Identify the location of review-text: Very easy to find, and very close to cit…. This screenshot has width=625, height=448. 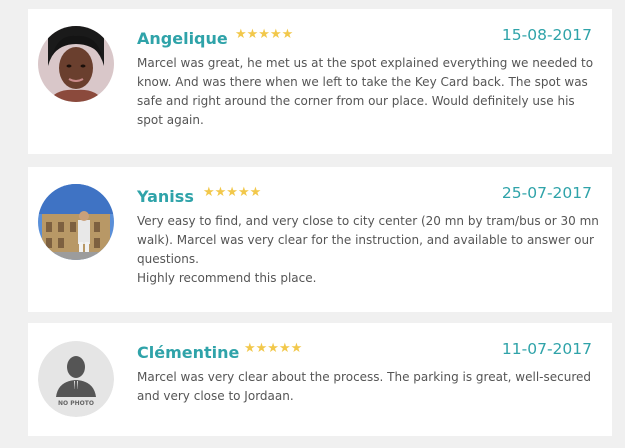
(368, 250).